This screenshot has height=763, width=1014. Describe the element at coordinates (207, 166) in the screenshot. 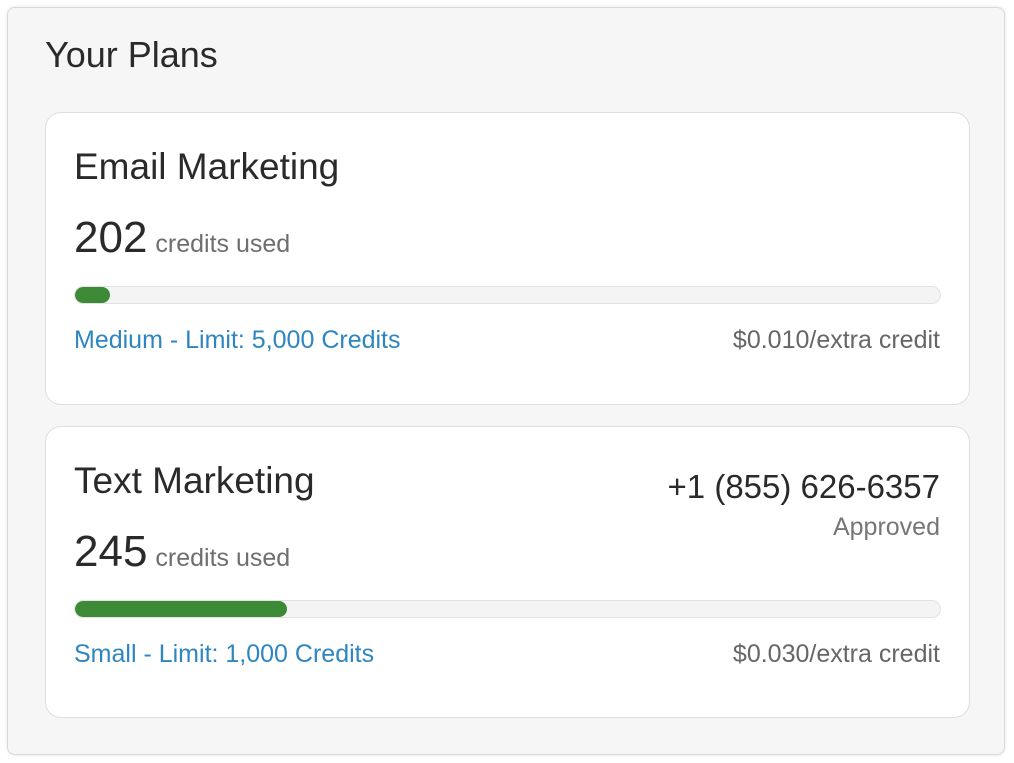

I see `email-plan-title: Email Marketing` at that location.